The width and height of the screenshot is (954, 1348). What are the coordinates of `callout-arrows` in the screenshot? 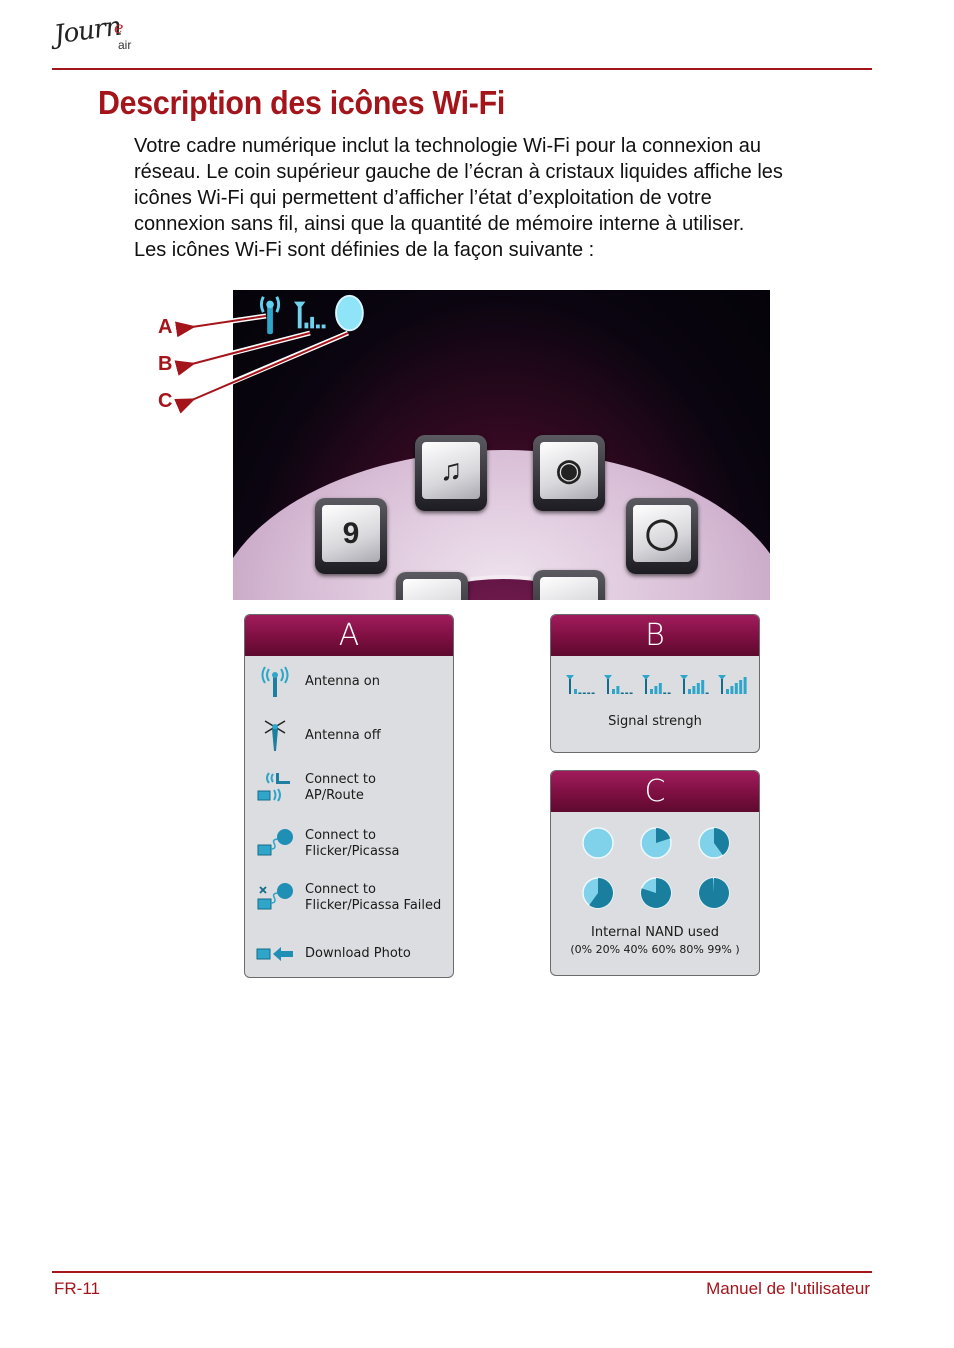 It's located at (261, 363).